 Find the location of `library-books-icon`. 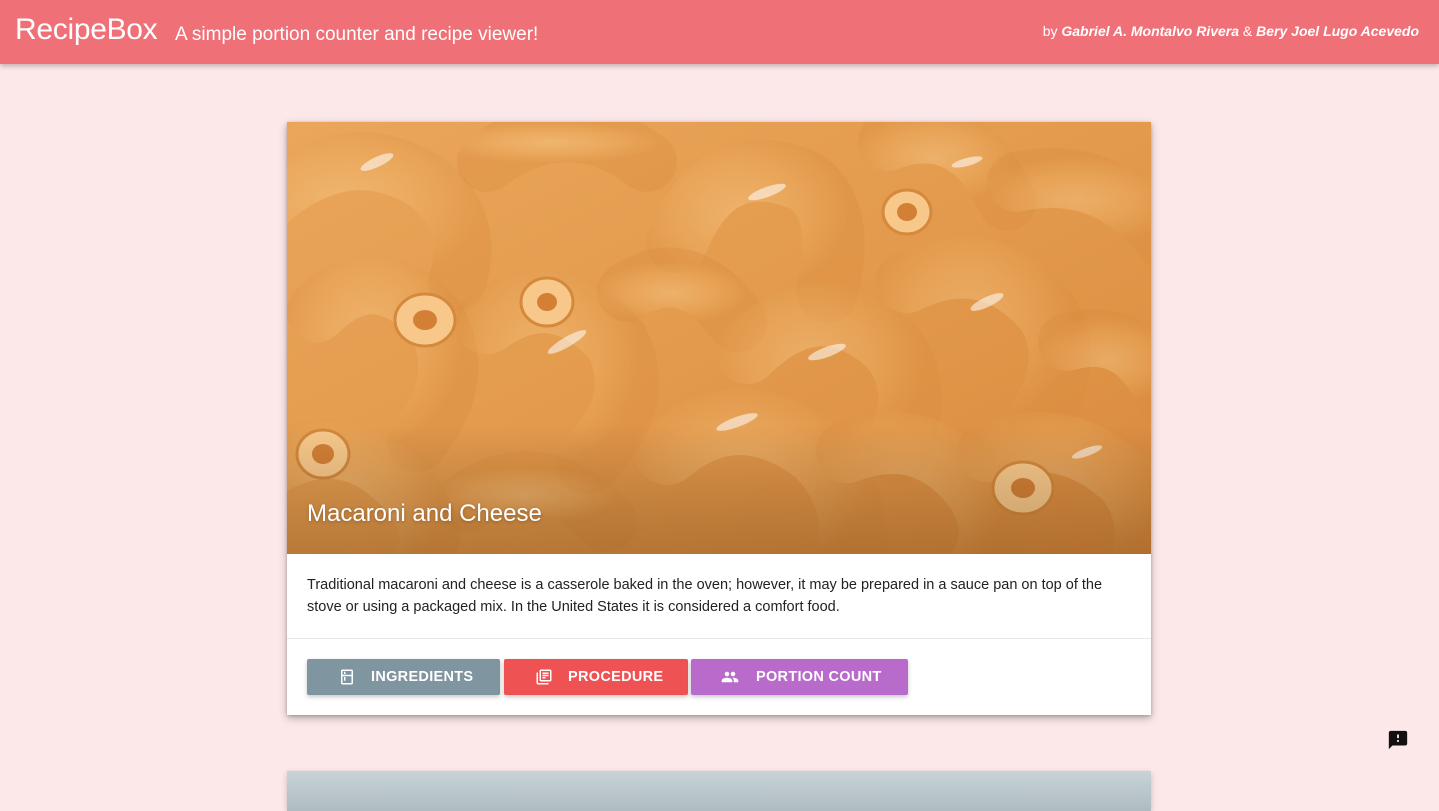

library-books-icon is located at coordinates (544, 677).